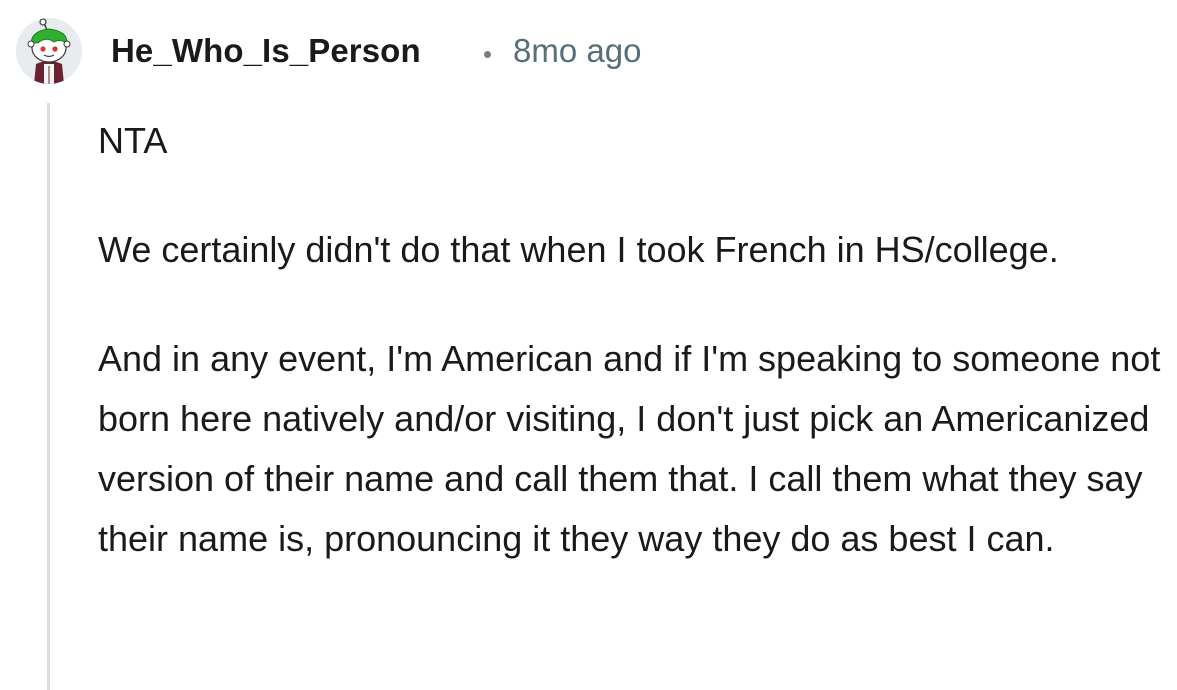  I want to click on comment-timestamp: 8mo ago, so click(577, 51).